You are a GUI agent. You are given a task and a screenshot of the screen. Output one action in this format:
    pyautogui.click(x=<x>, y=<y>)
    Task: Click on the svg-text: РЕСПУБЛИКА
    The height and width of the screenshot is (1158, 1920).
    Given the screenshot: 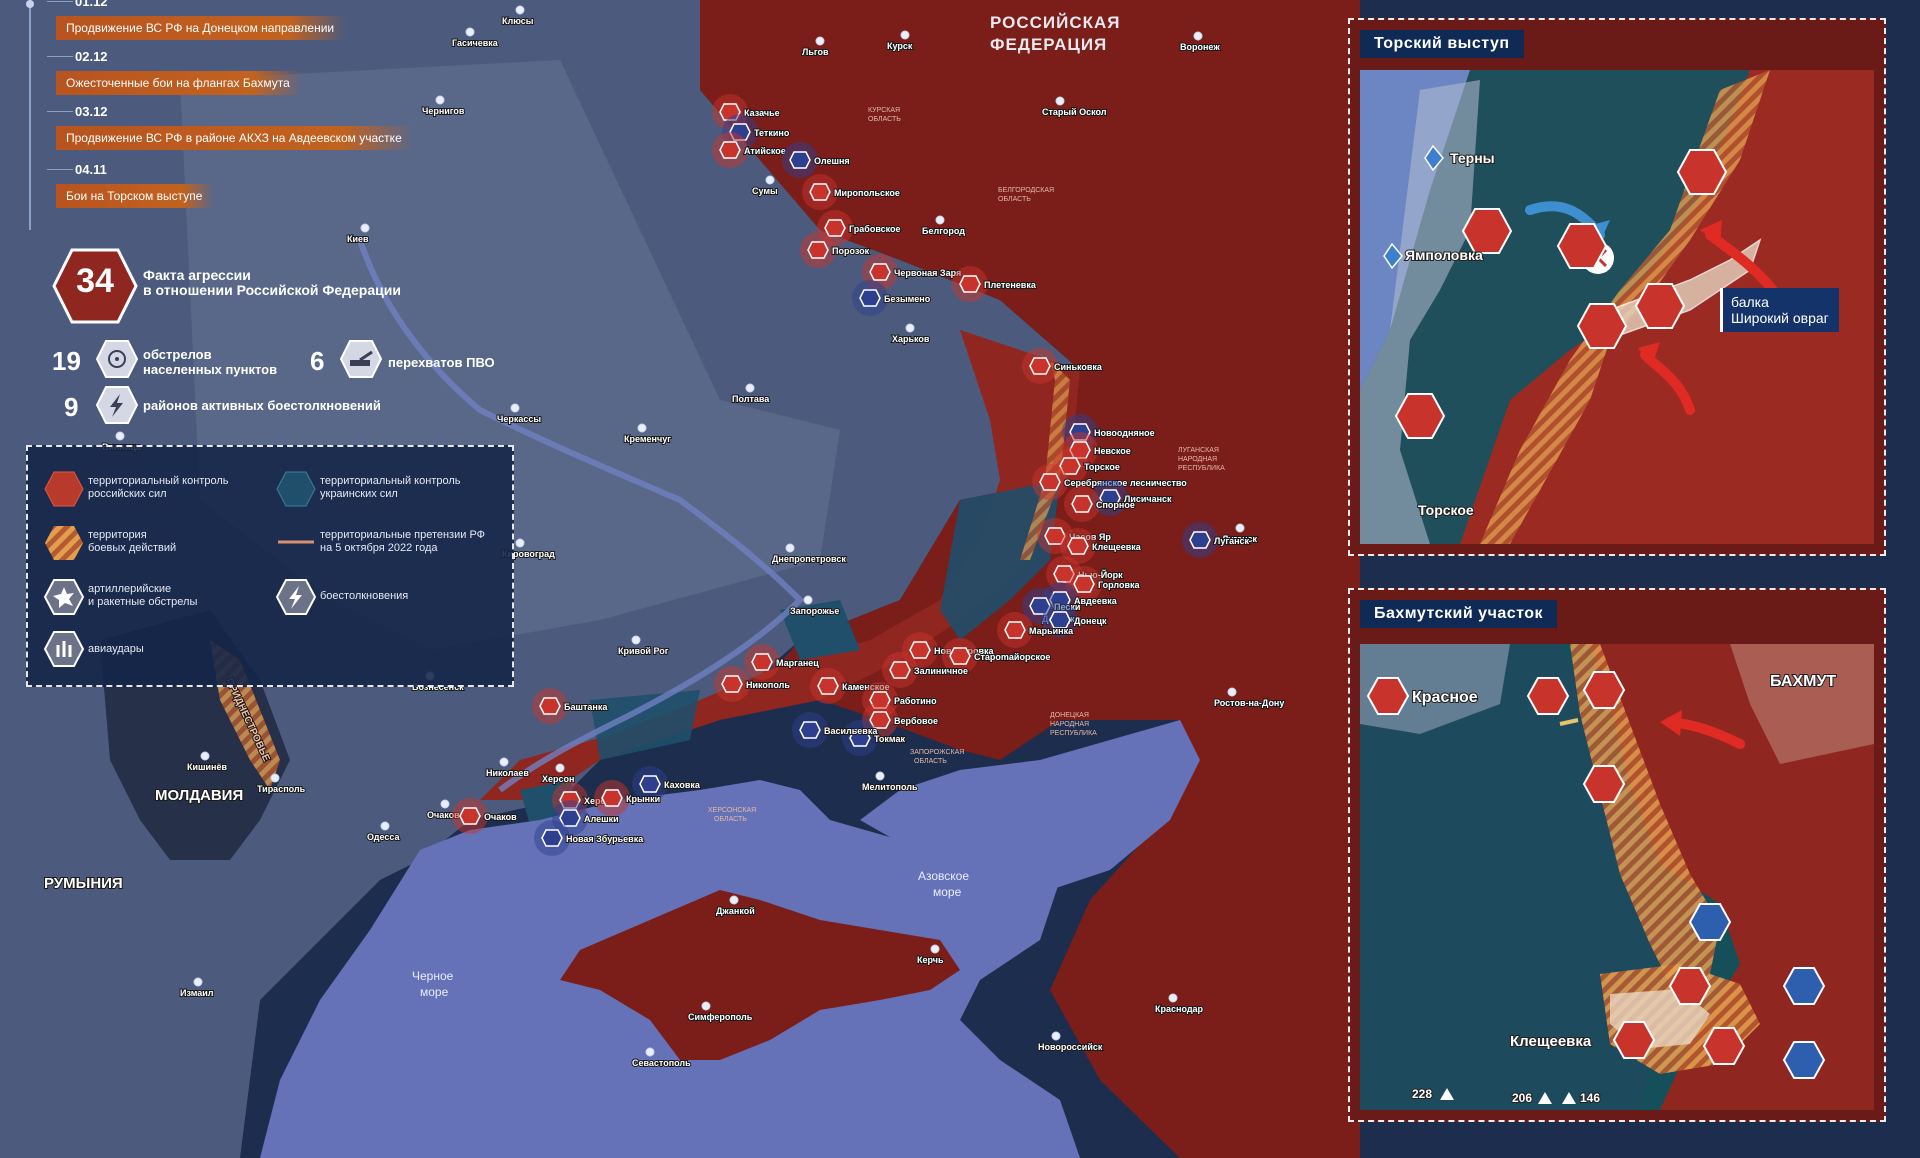 What is the action you would take?
    pyautogui.click(x=1201, y=468)
    